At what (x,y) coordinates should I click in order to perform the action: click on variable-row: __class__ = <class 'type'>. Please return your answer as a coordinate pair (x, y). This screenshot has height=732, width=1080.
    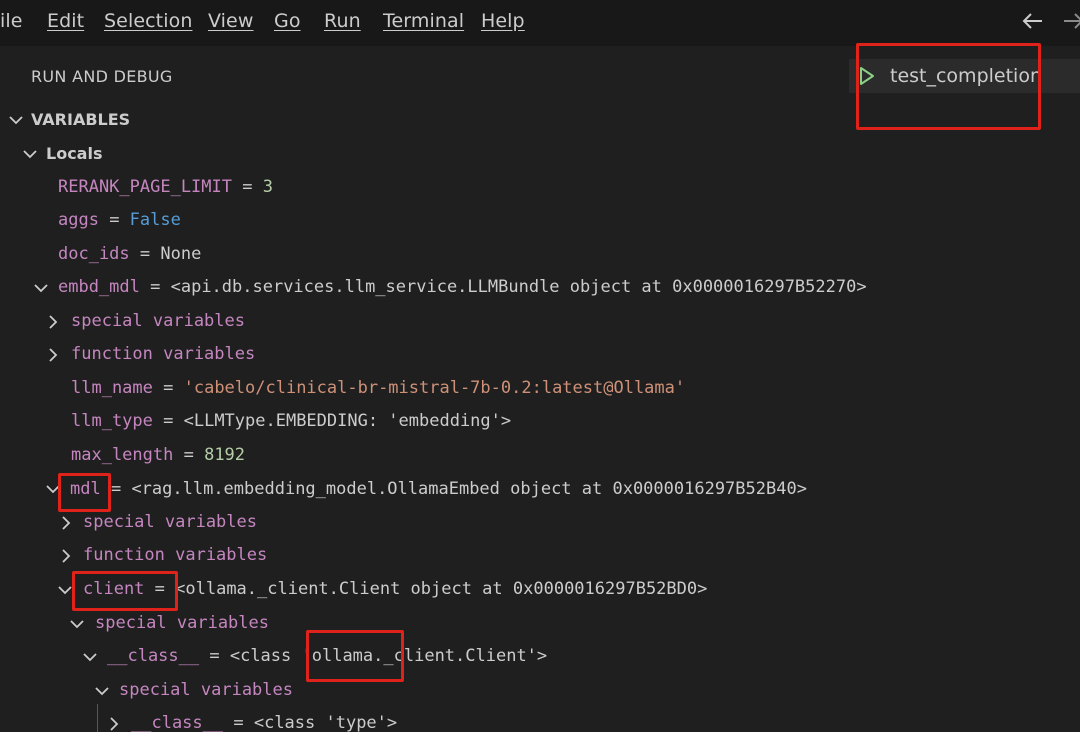
    Looking at the image, I should click on (264, 720).